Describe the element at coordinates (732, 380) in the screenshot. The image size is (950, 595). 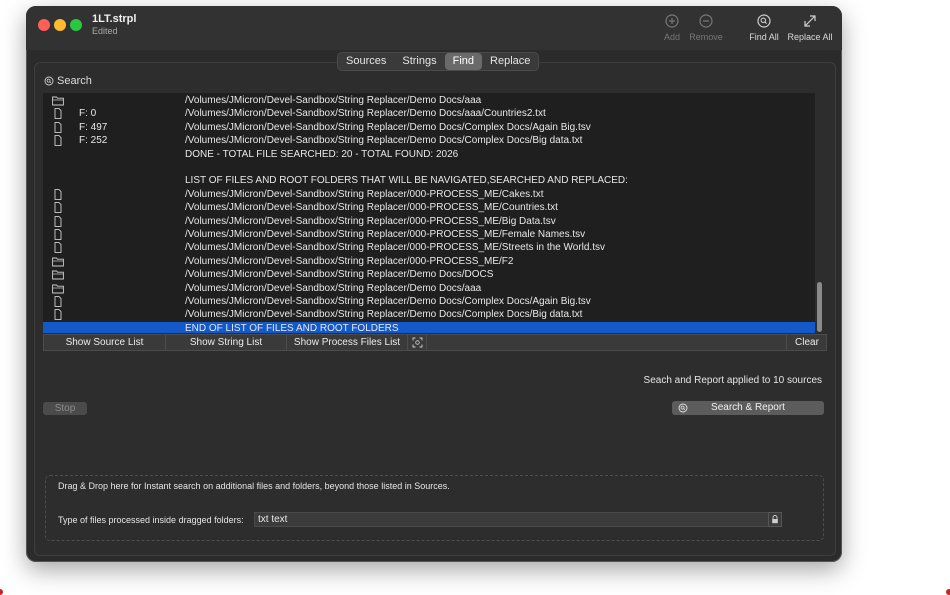
I see `applied-sources-status: Seach and Report applied to 10 sources` at that location.